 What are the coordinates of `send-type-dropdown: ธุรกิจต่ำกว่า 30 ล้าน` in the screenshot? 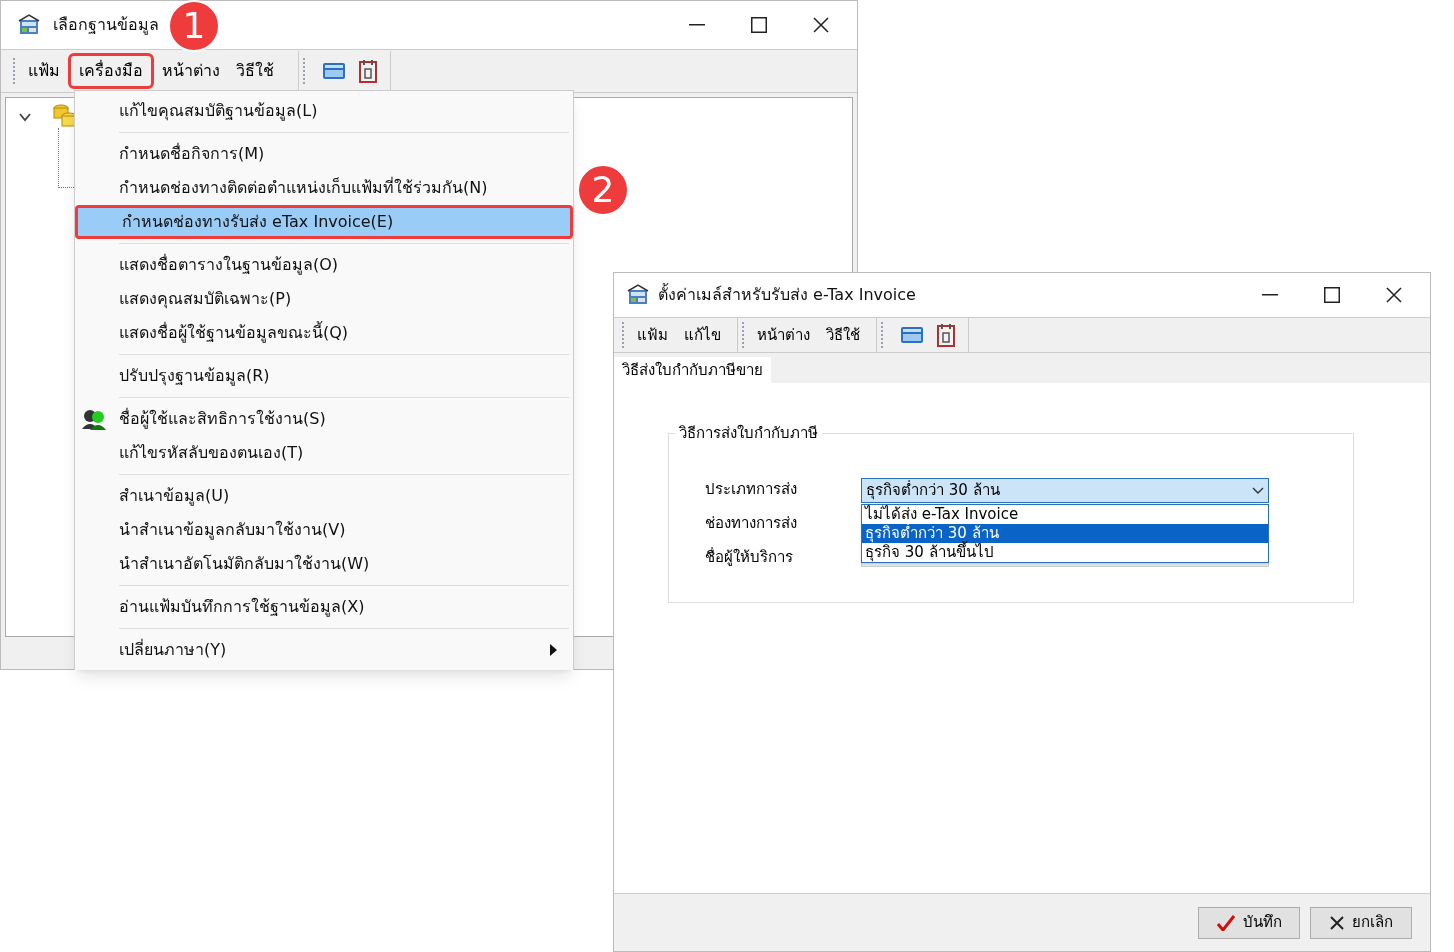 It's located at (1065, 490).